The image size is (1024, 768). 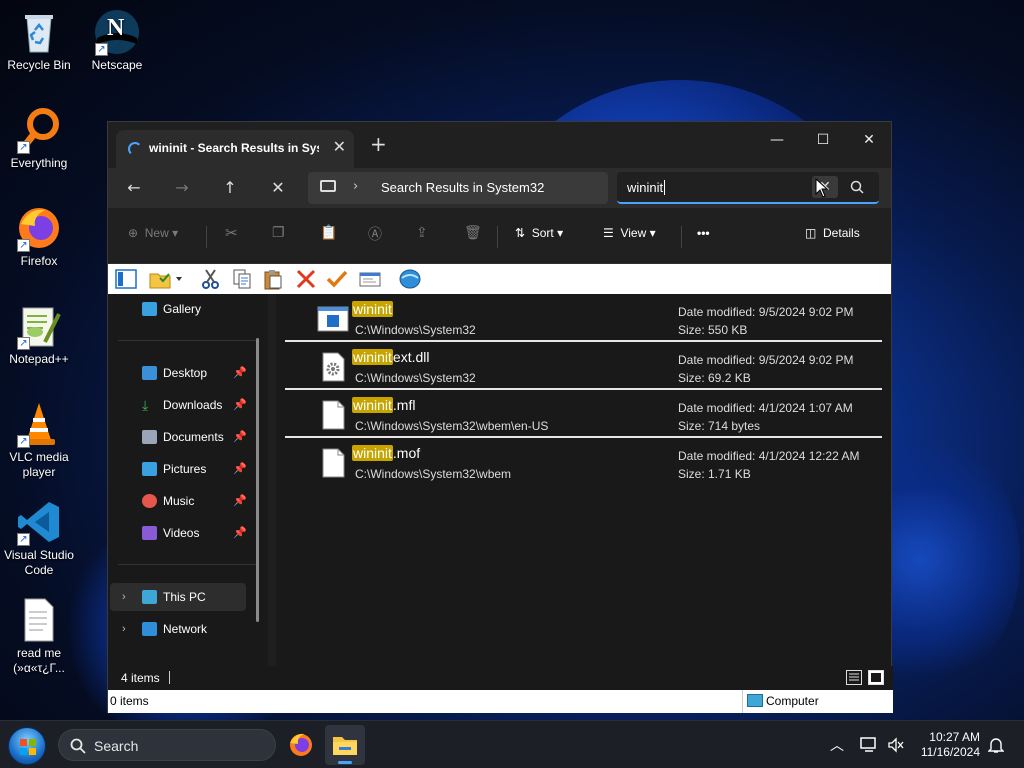 I want to click on volume-muted-icon, so click(x=896, y=745).